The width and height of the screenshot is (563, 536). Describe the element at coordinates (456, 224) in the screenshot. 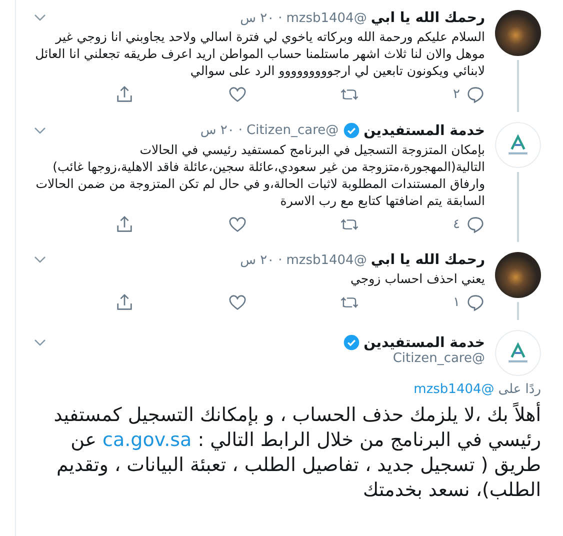

I see `reply-count: ٤` at that location.